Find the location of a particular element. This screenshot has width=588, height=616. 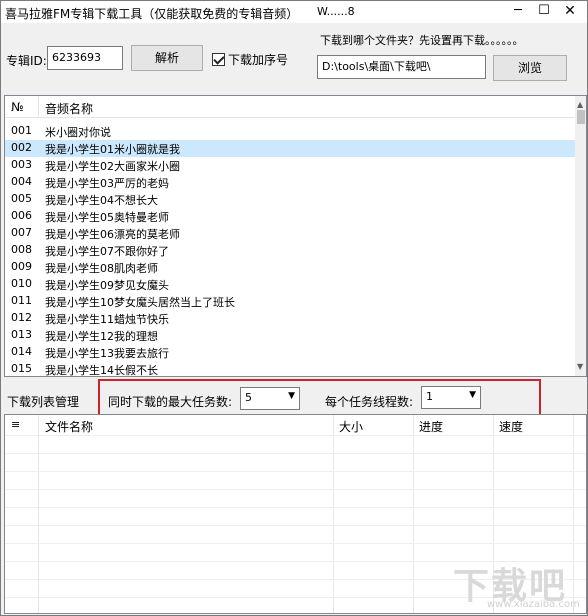

audio-row-title: 我是小学生14长假不长 is located at coordinates (101, 370).